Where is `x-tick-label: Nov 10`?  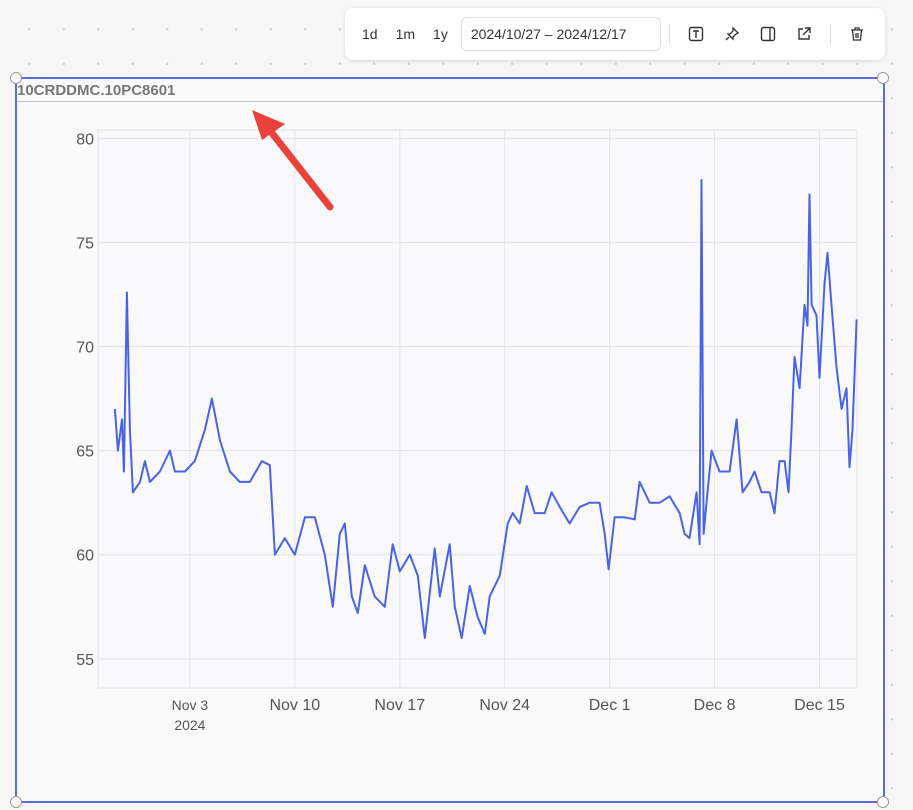 x-tick-label: Nov 10 is located at coordinates (294, 705).